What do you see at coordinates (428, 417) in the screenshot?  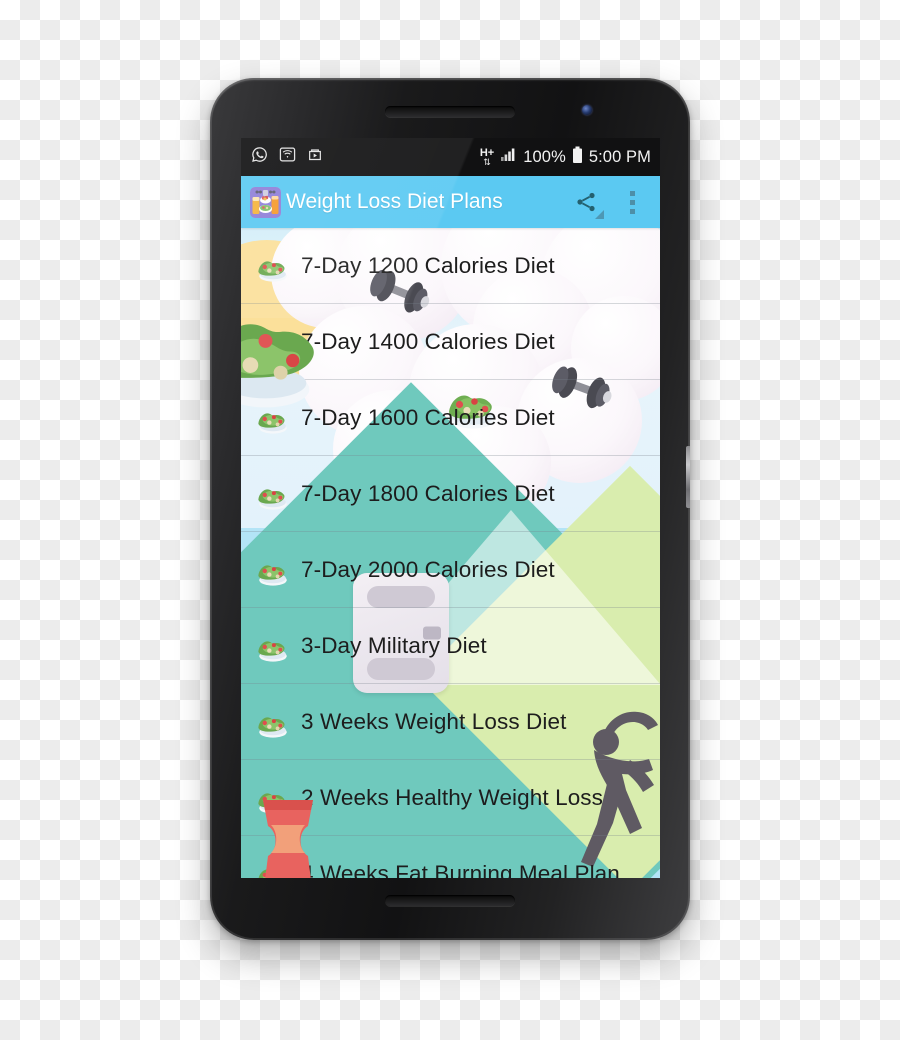 I see `list-item-label: 7-Day 1600 Calories Diet` at bounding box center [428, 417].